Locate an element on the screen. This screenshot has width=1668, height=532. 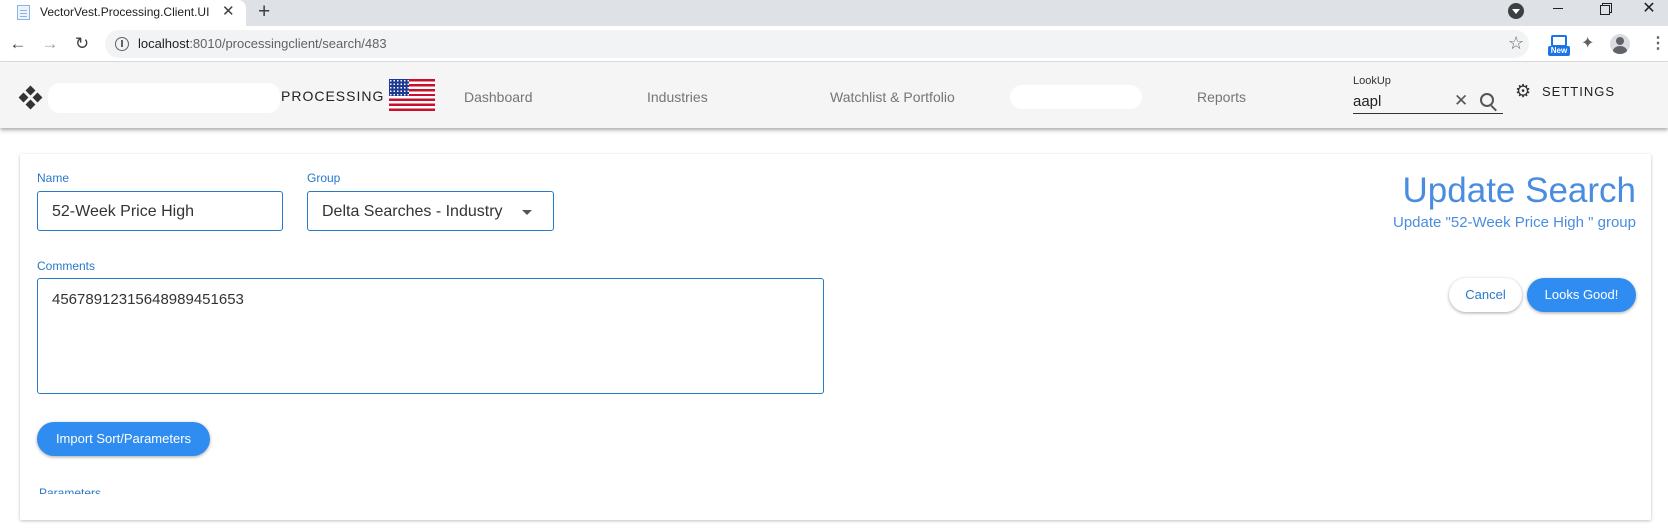
search-icon is located at coordinates (1487, 100).